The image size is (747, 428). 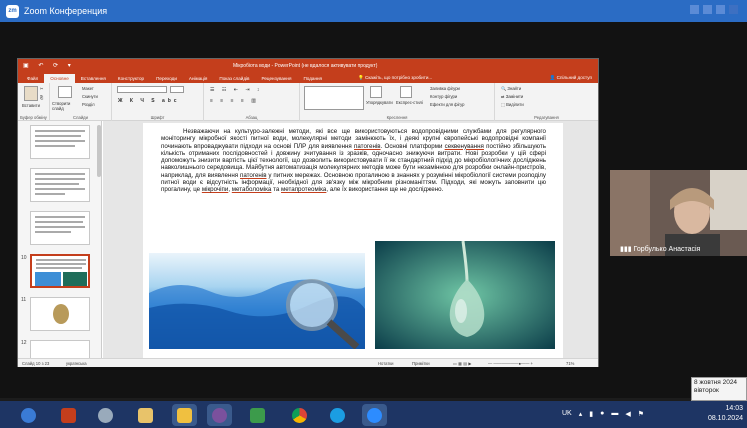 What do you see at coordinates (376, 92) in the screenshot?
I see `arrange-icon` at bounding box center [376, 92].